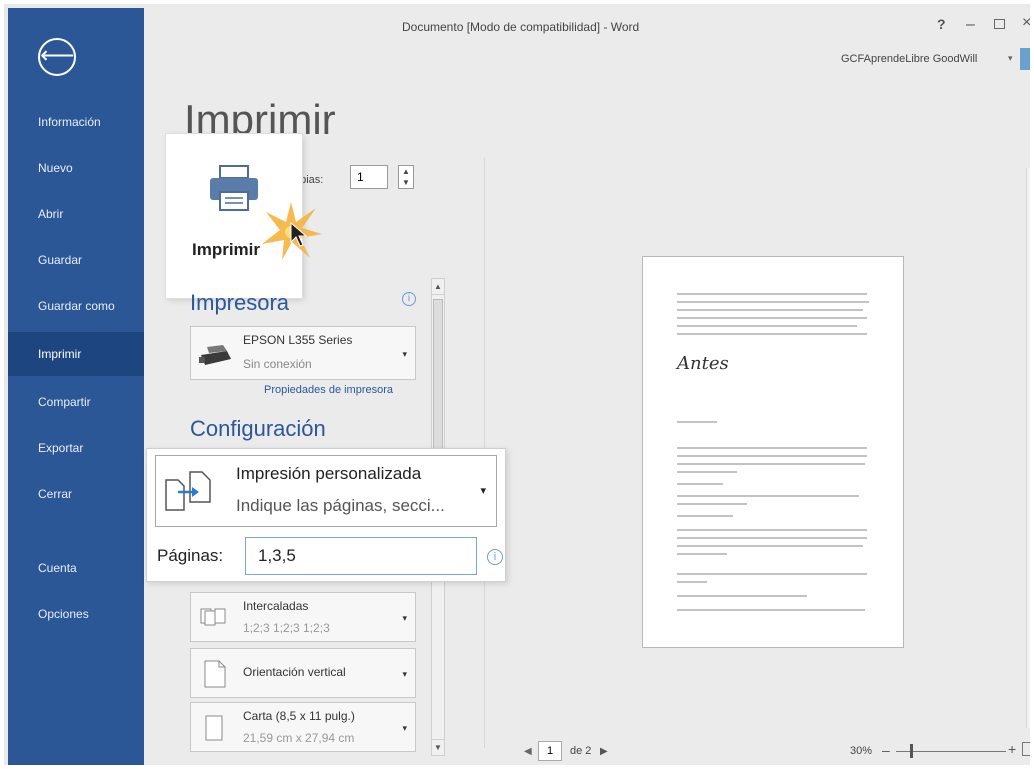  What do you see at coordinates (861, 751) in the screenshot?
I see `zoom-level: 30%` at bounding box center [861, 751].